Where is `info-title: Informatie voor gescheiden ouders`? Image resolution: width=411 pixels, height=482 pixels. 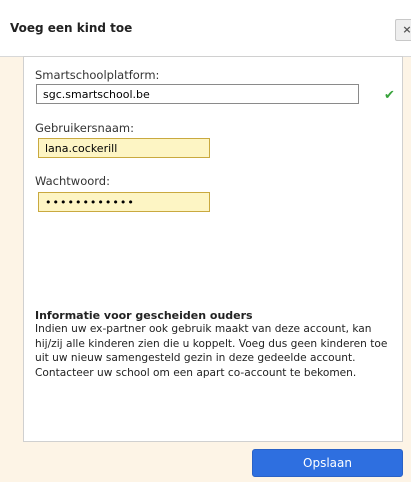
info-title: Informatie voor gescheiden ouders is located at coordinates (144, 315).